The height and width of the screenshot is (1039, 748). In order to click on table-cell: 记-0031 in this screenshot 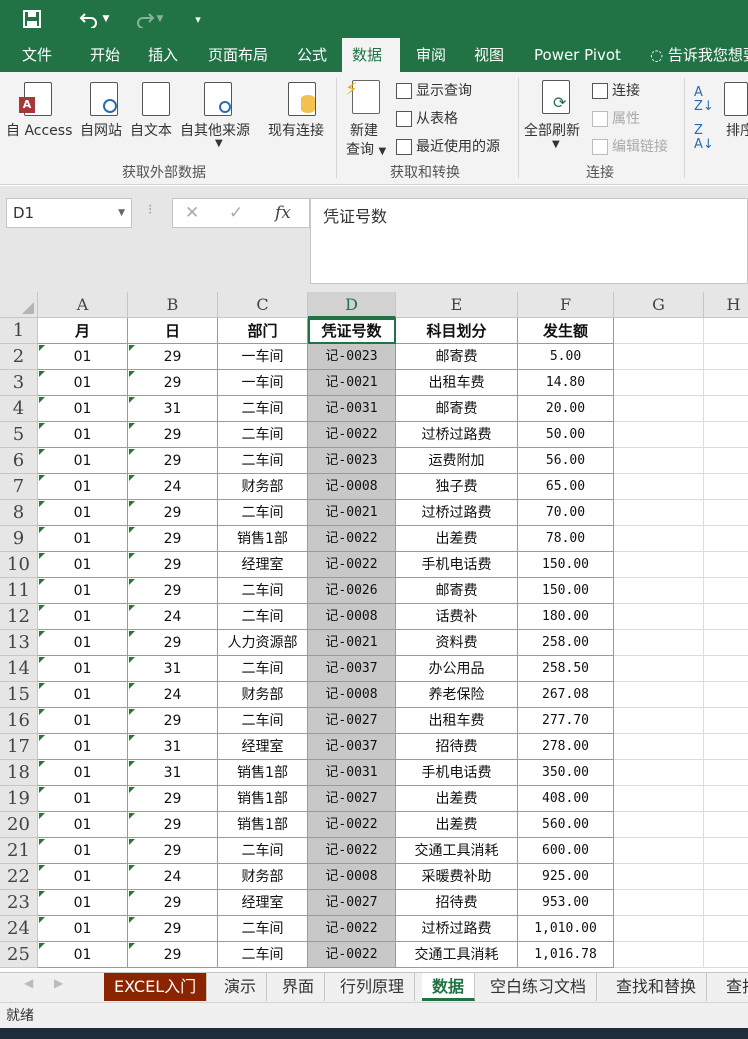, I will do `click(352, 773)`.